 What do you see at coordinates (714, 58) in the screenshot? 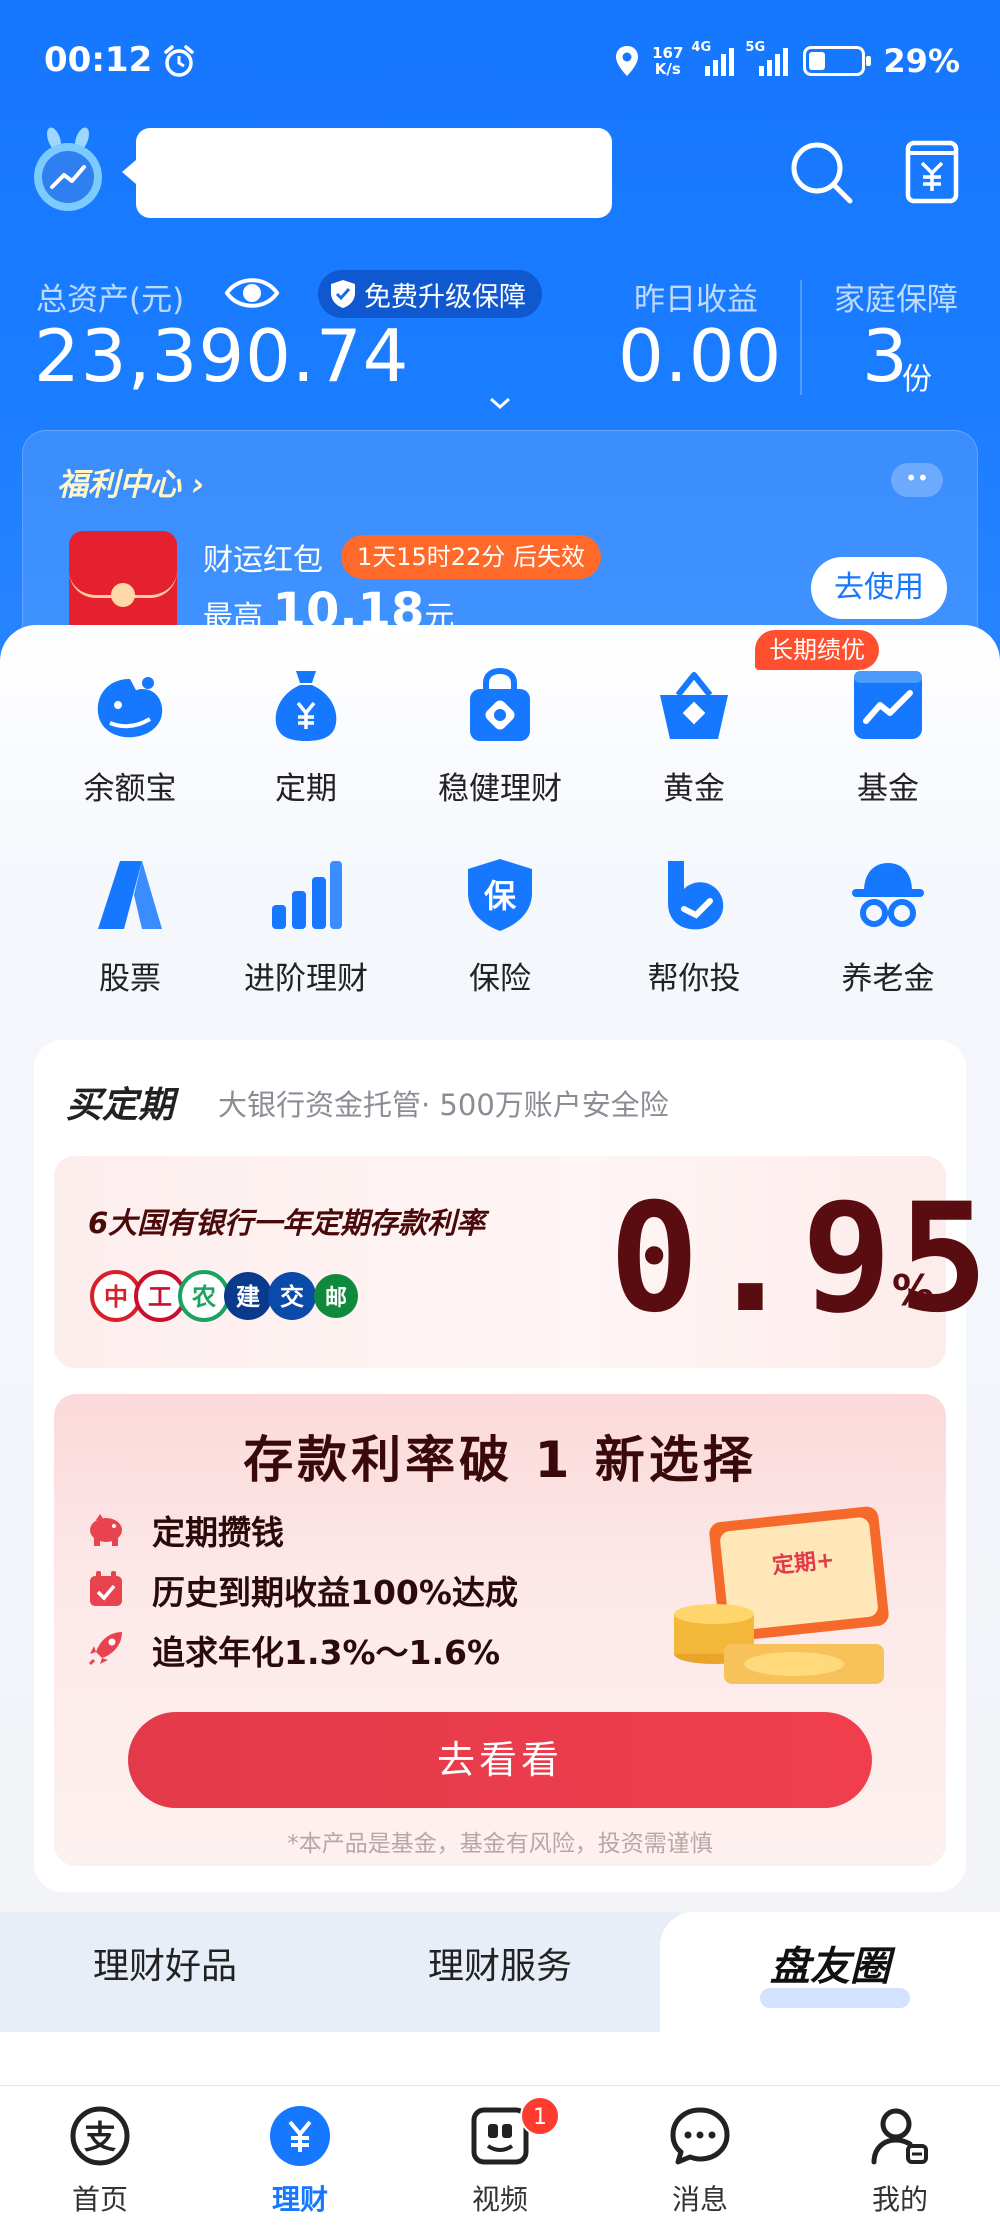
I see `signal-4g-icon: 4G` at bounding box center [714, 58].